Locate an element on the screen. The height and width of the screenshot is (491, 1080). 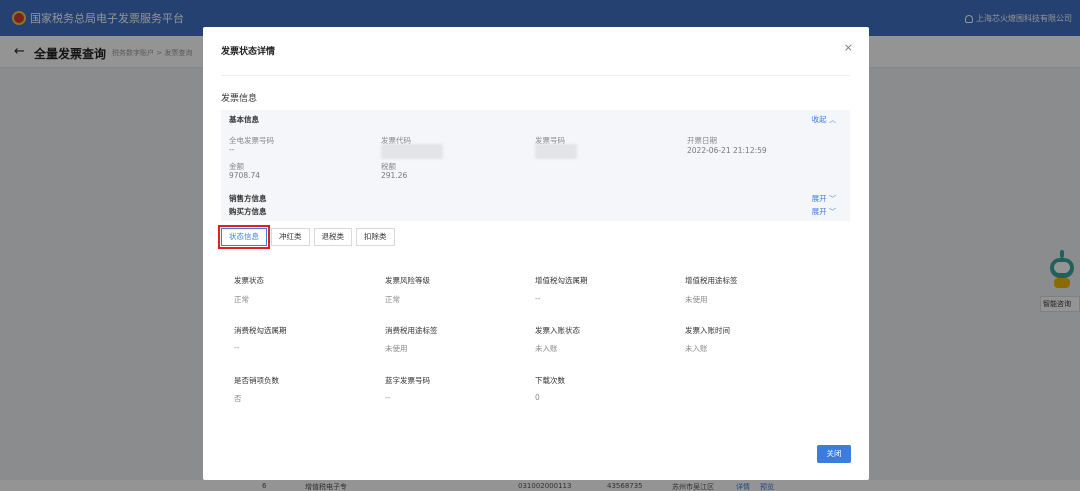
basic-info-header: 基本信息 is located at coordinates (244, 119).